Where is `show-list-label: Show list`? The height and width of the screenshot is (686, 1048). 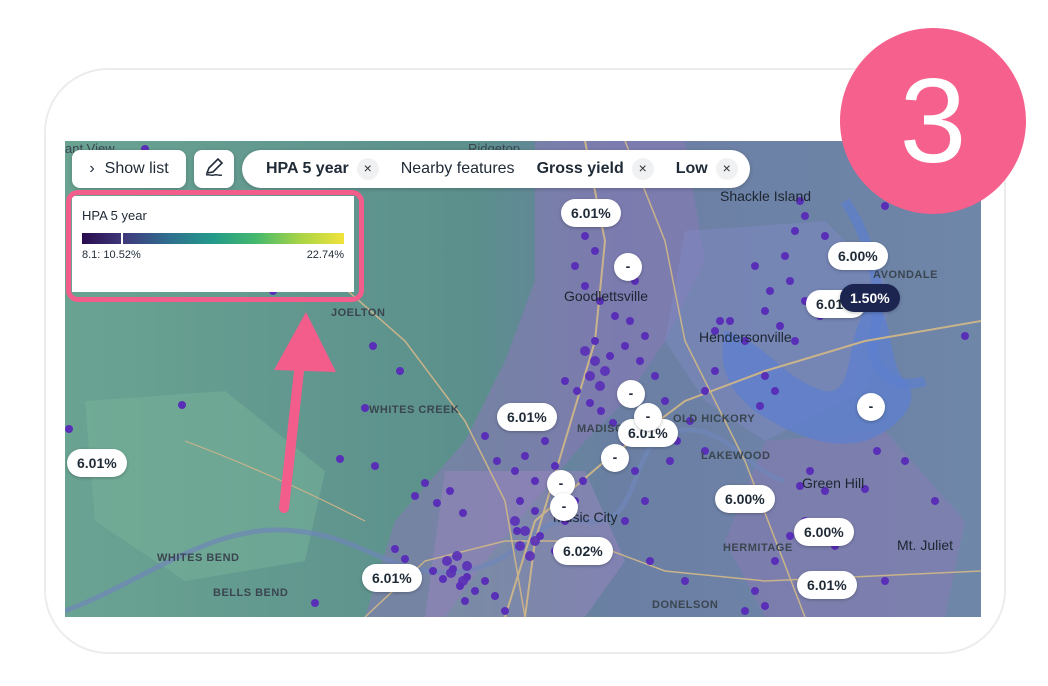
show-list-label: Show list is located at coordinates (136, 168).